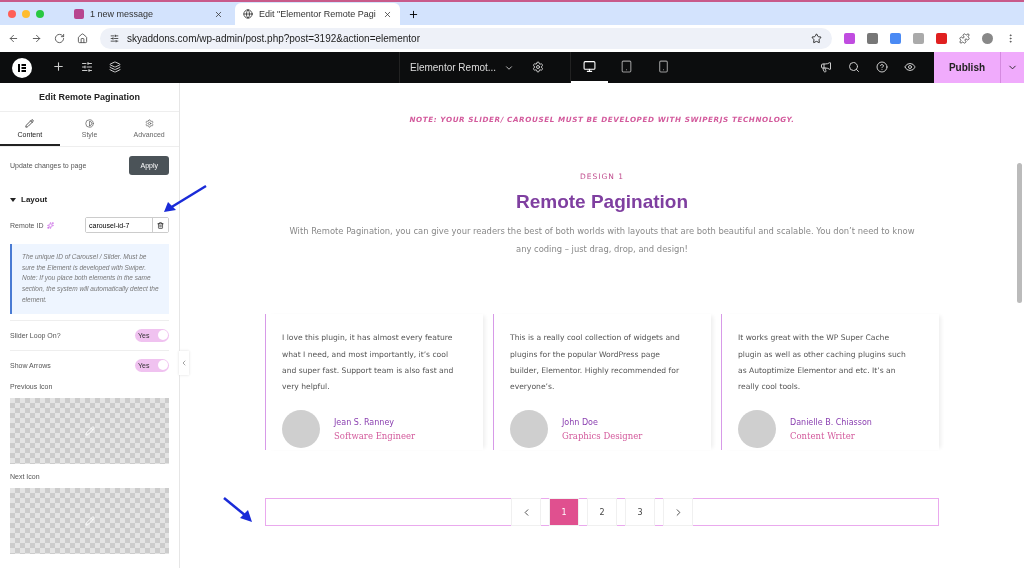 The image size is (1024, 568). Describe the element at coordinates (89, 97) in the screenshot. I see `panel-title: Edit Remote Pagination` at that location.